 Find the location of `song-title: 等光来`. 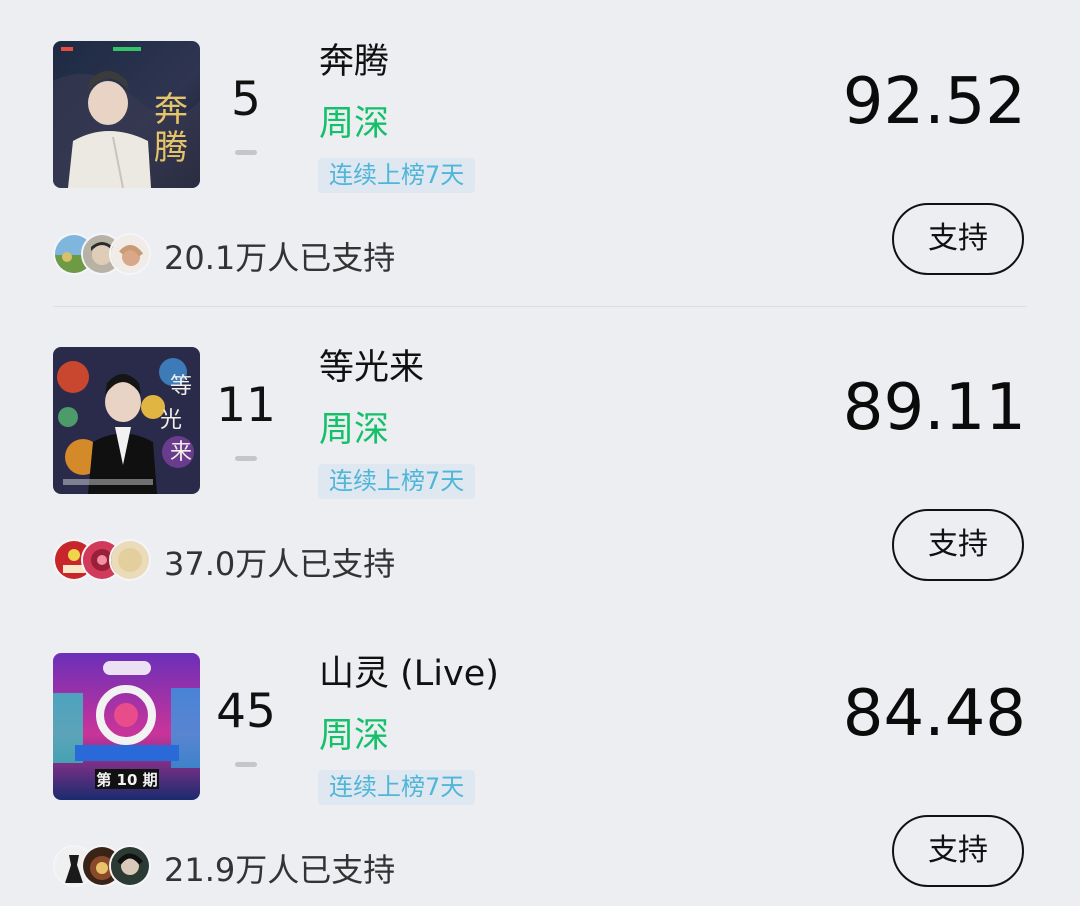

song-title: 等光来 is located at coordinates (371, 368).